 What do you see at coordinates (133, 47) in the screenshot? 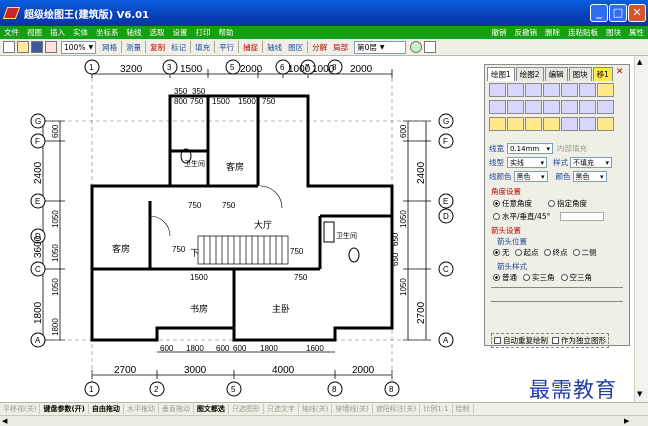
I see `measure-button: 测量` at bounding box center [133, 47].